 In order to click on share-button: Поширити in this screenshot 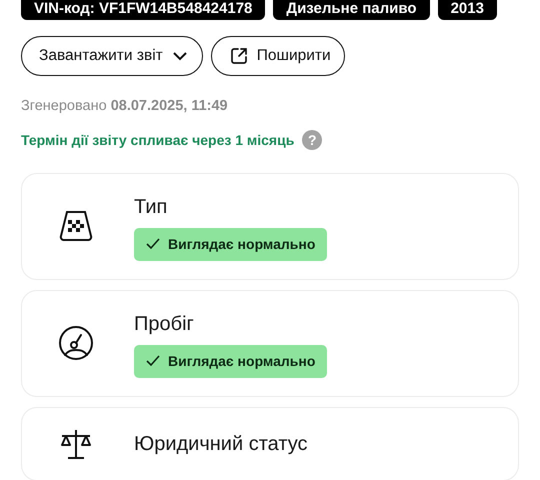, I will do `click(277, 56)`.